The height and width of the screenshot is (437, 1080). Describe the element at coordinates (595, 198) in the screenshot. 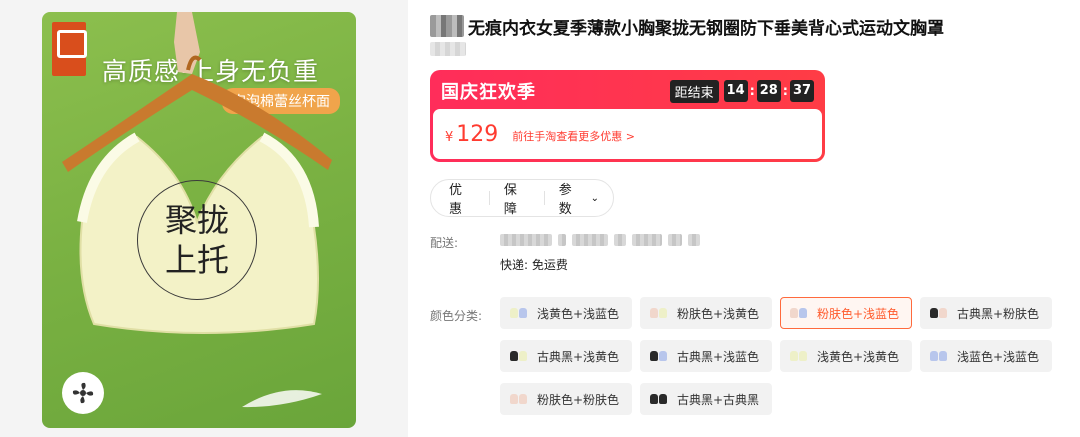

I see `chevron-down-icon: ⌄` at that location.